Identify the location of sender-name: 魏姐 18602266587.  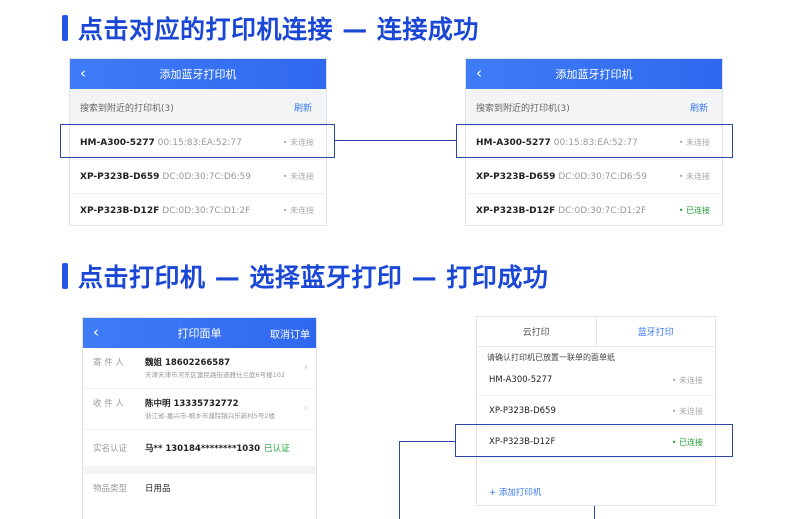
(188, 363).